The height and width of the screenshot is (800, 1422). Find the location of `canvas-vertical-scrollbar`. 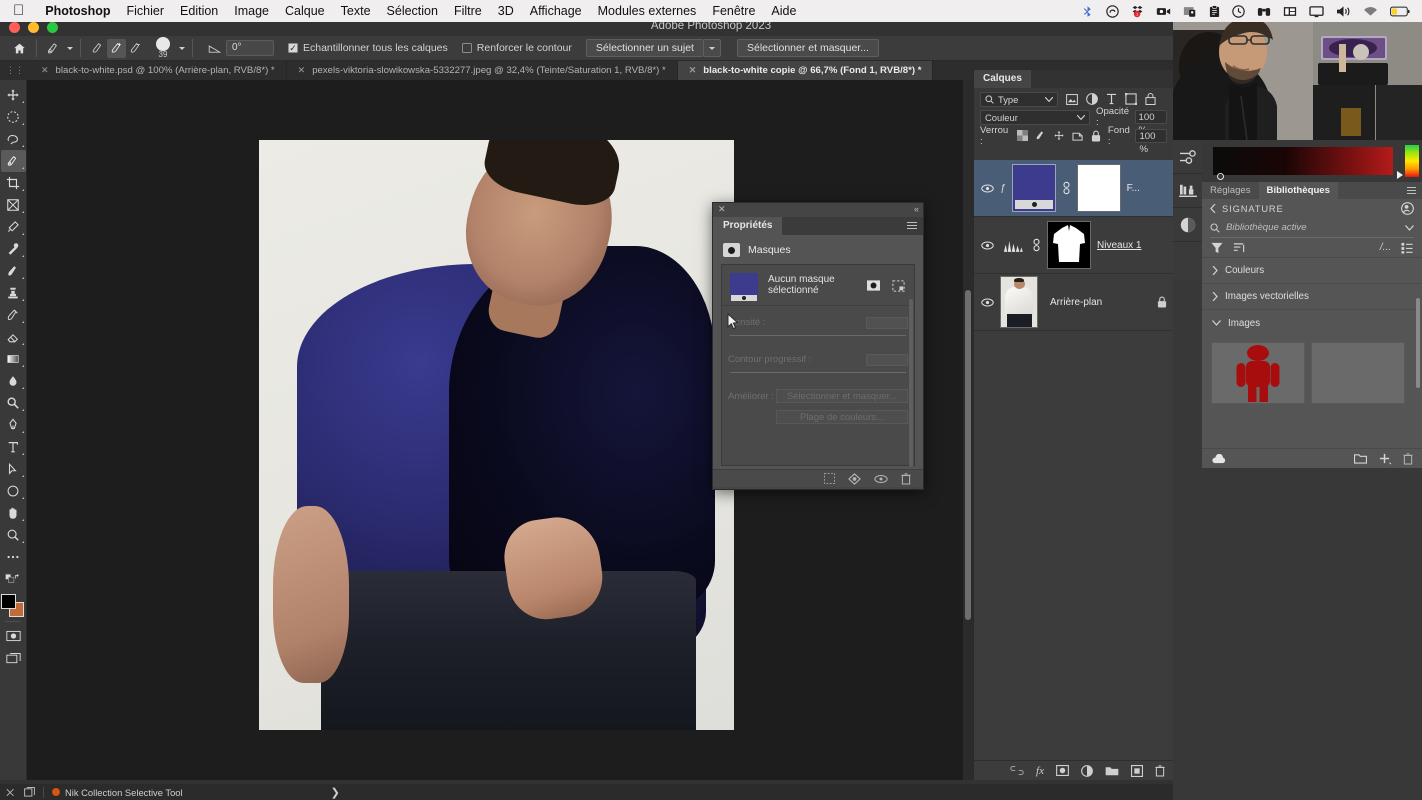

canvas-vertical-scrollbar is located at coordinates (968, 430).